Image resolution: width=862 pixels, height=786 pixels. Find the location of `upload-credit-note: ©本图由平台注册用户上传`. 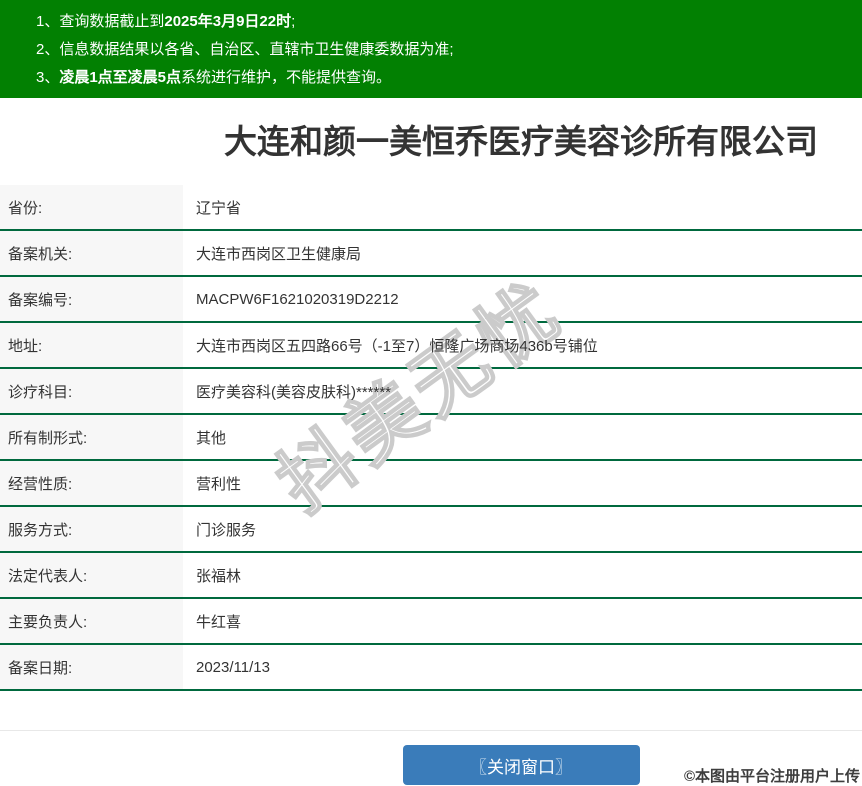

upload-credit-note: ©本图由平台注册用户上传 is located at coordinates (771, 776).